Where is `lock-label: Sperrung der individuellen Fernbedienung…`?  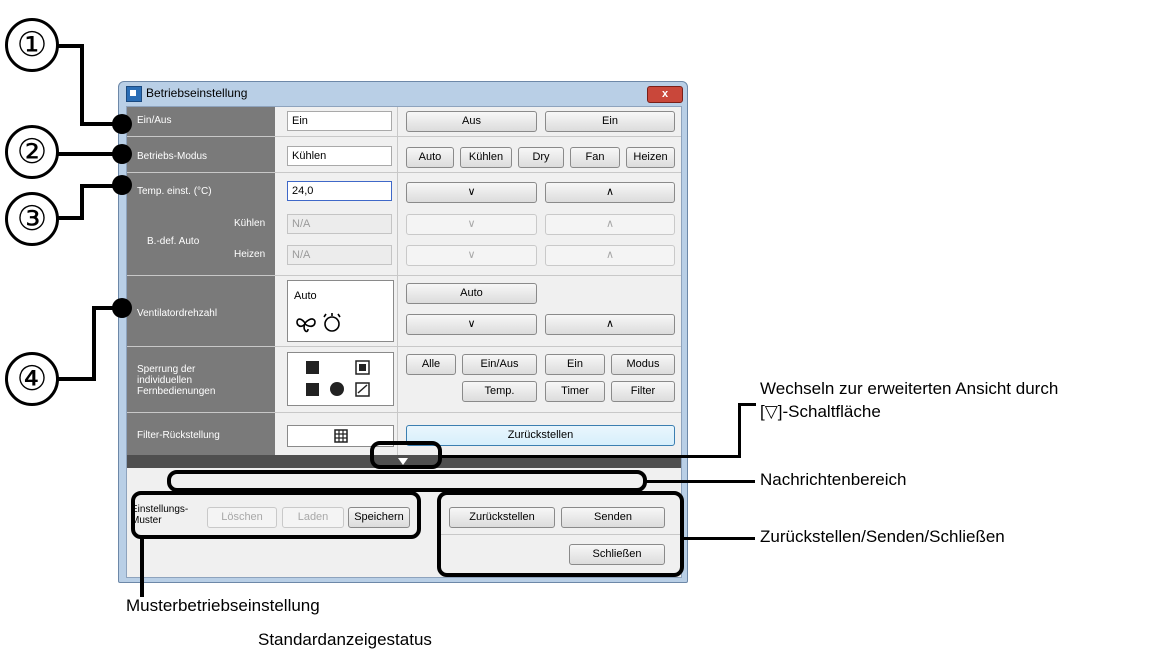 lock-label: Sperrung der individuellen Fernbedienung… is located at coordinates (176, 380).